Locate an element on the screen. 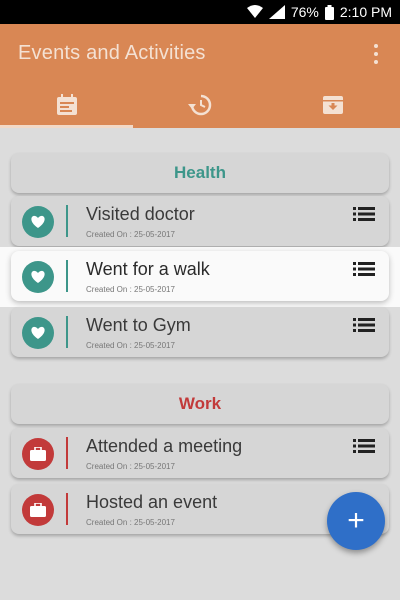 This screenshot has height=600, width=400. list-item: Went for a walk Created On : 25-05-2017 is located at coordinates (200, 276).